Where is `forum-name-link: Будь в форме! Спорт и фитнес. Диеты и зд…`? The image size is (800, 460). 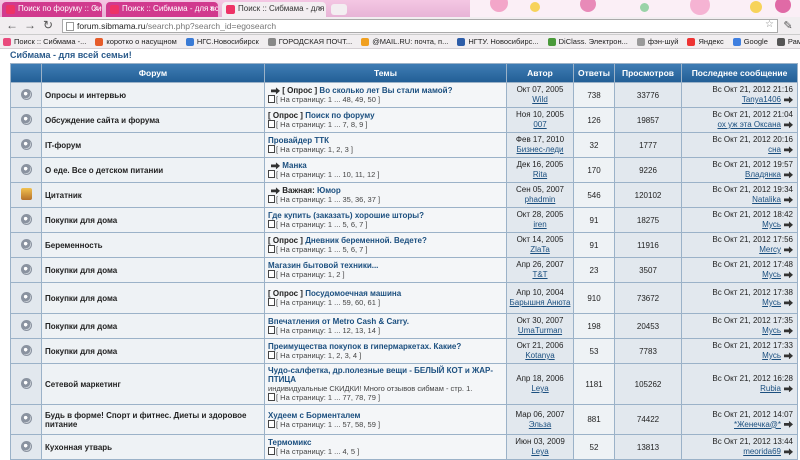 forum-name-link: Будь в форме! Спорт и фитнес. Диеты и зд… is located at coordinates (153, 419).